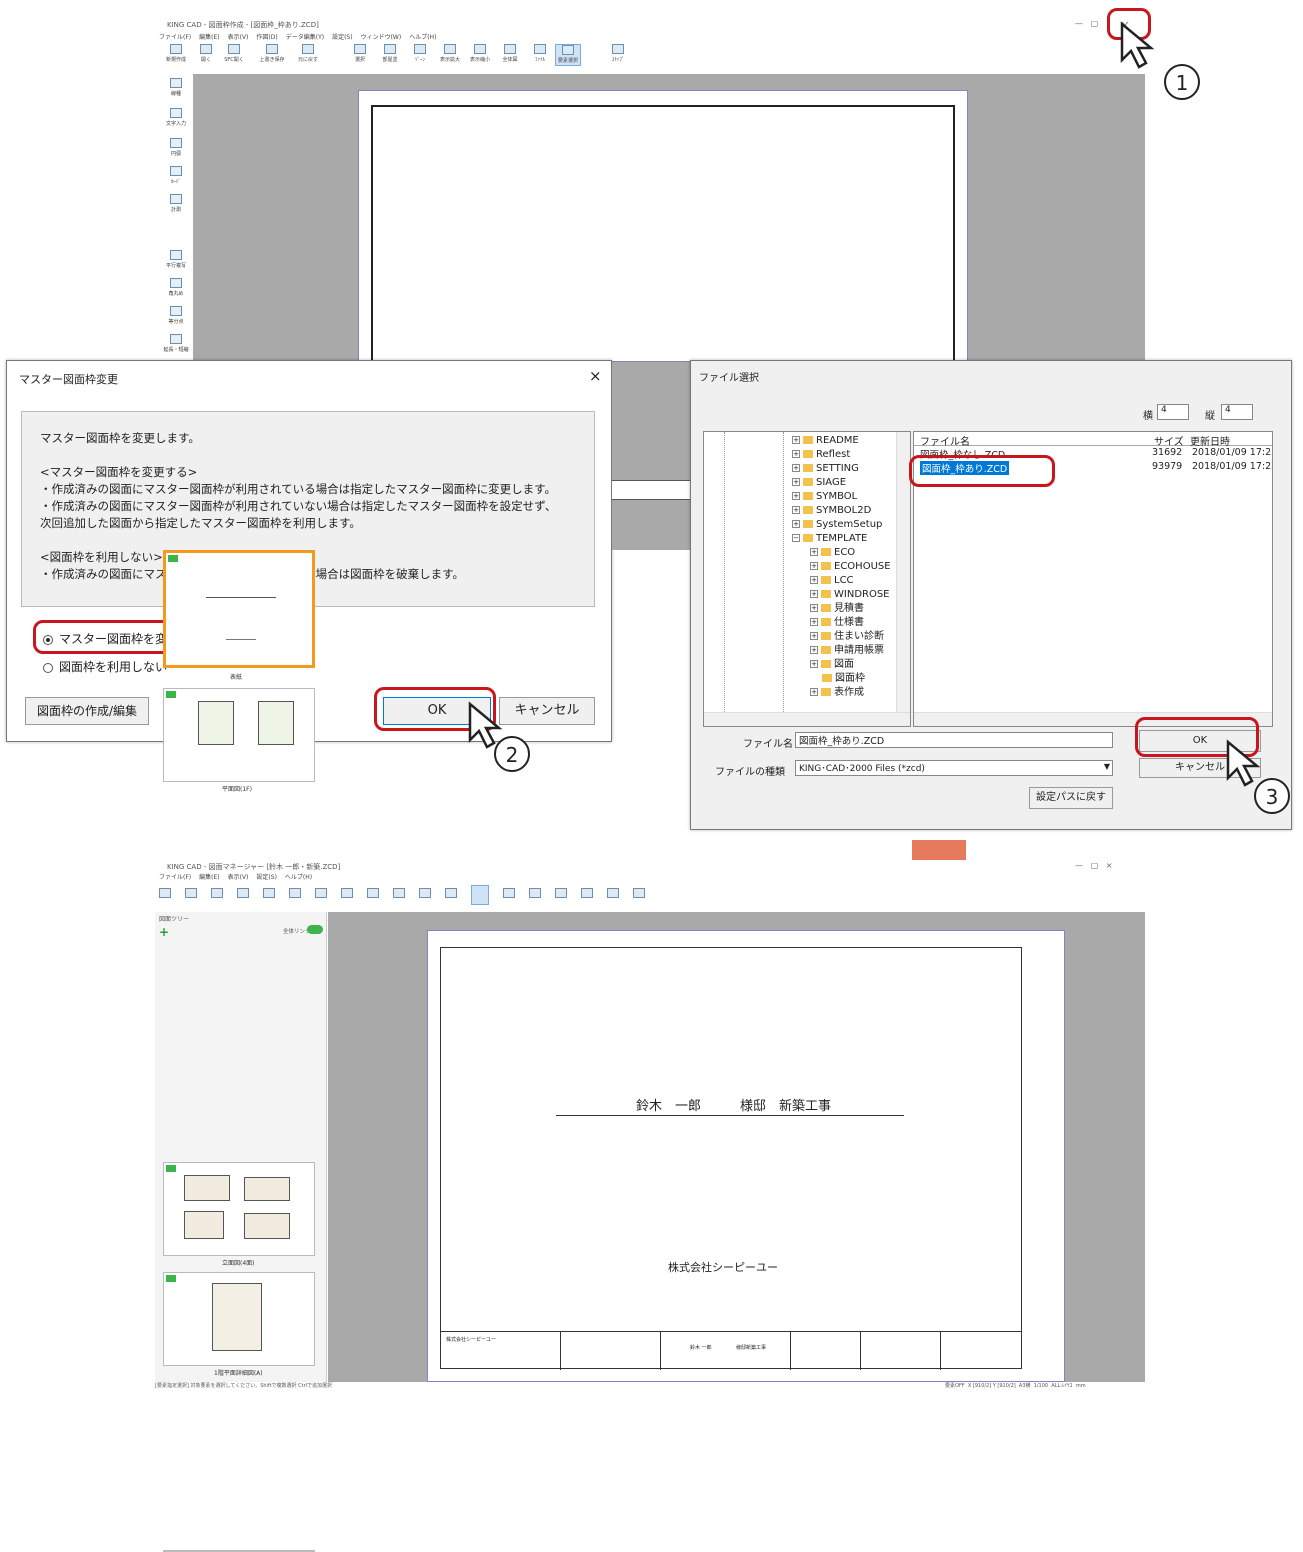 This screenshot has width=1303, height=1552. Describe the element at coordinates (837, 693) in the screenshot. I see `tree-table: + 表作成` at that location.